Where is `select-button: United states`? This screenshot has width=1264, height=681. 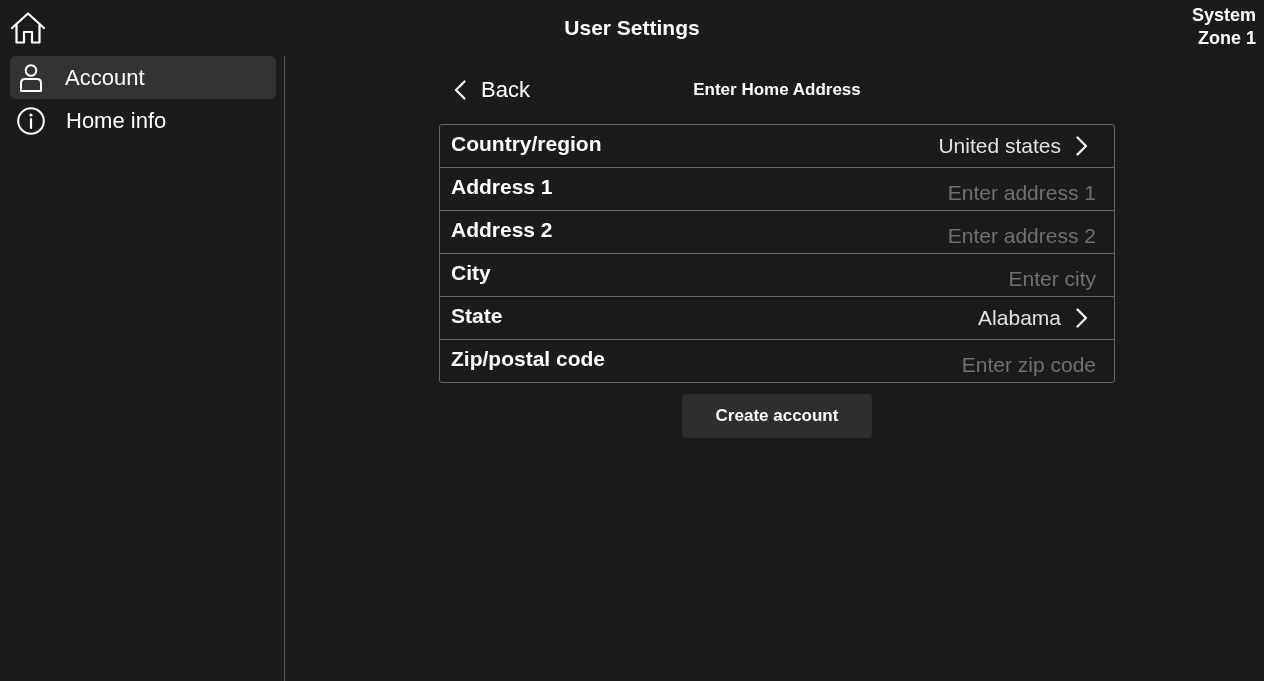 select-button: United states is located at coordinates (1017, 146).